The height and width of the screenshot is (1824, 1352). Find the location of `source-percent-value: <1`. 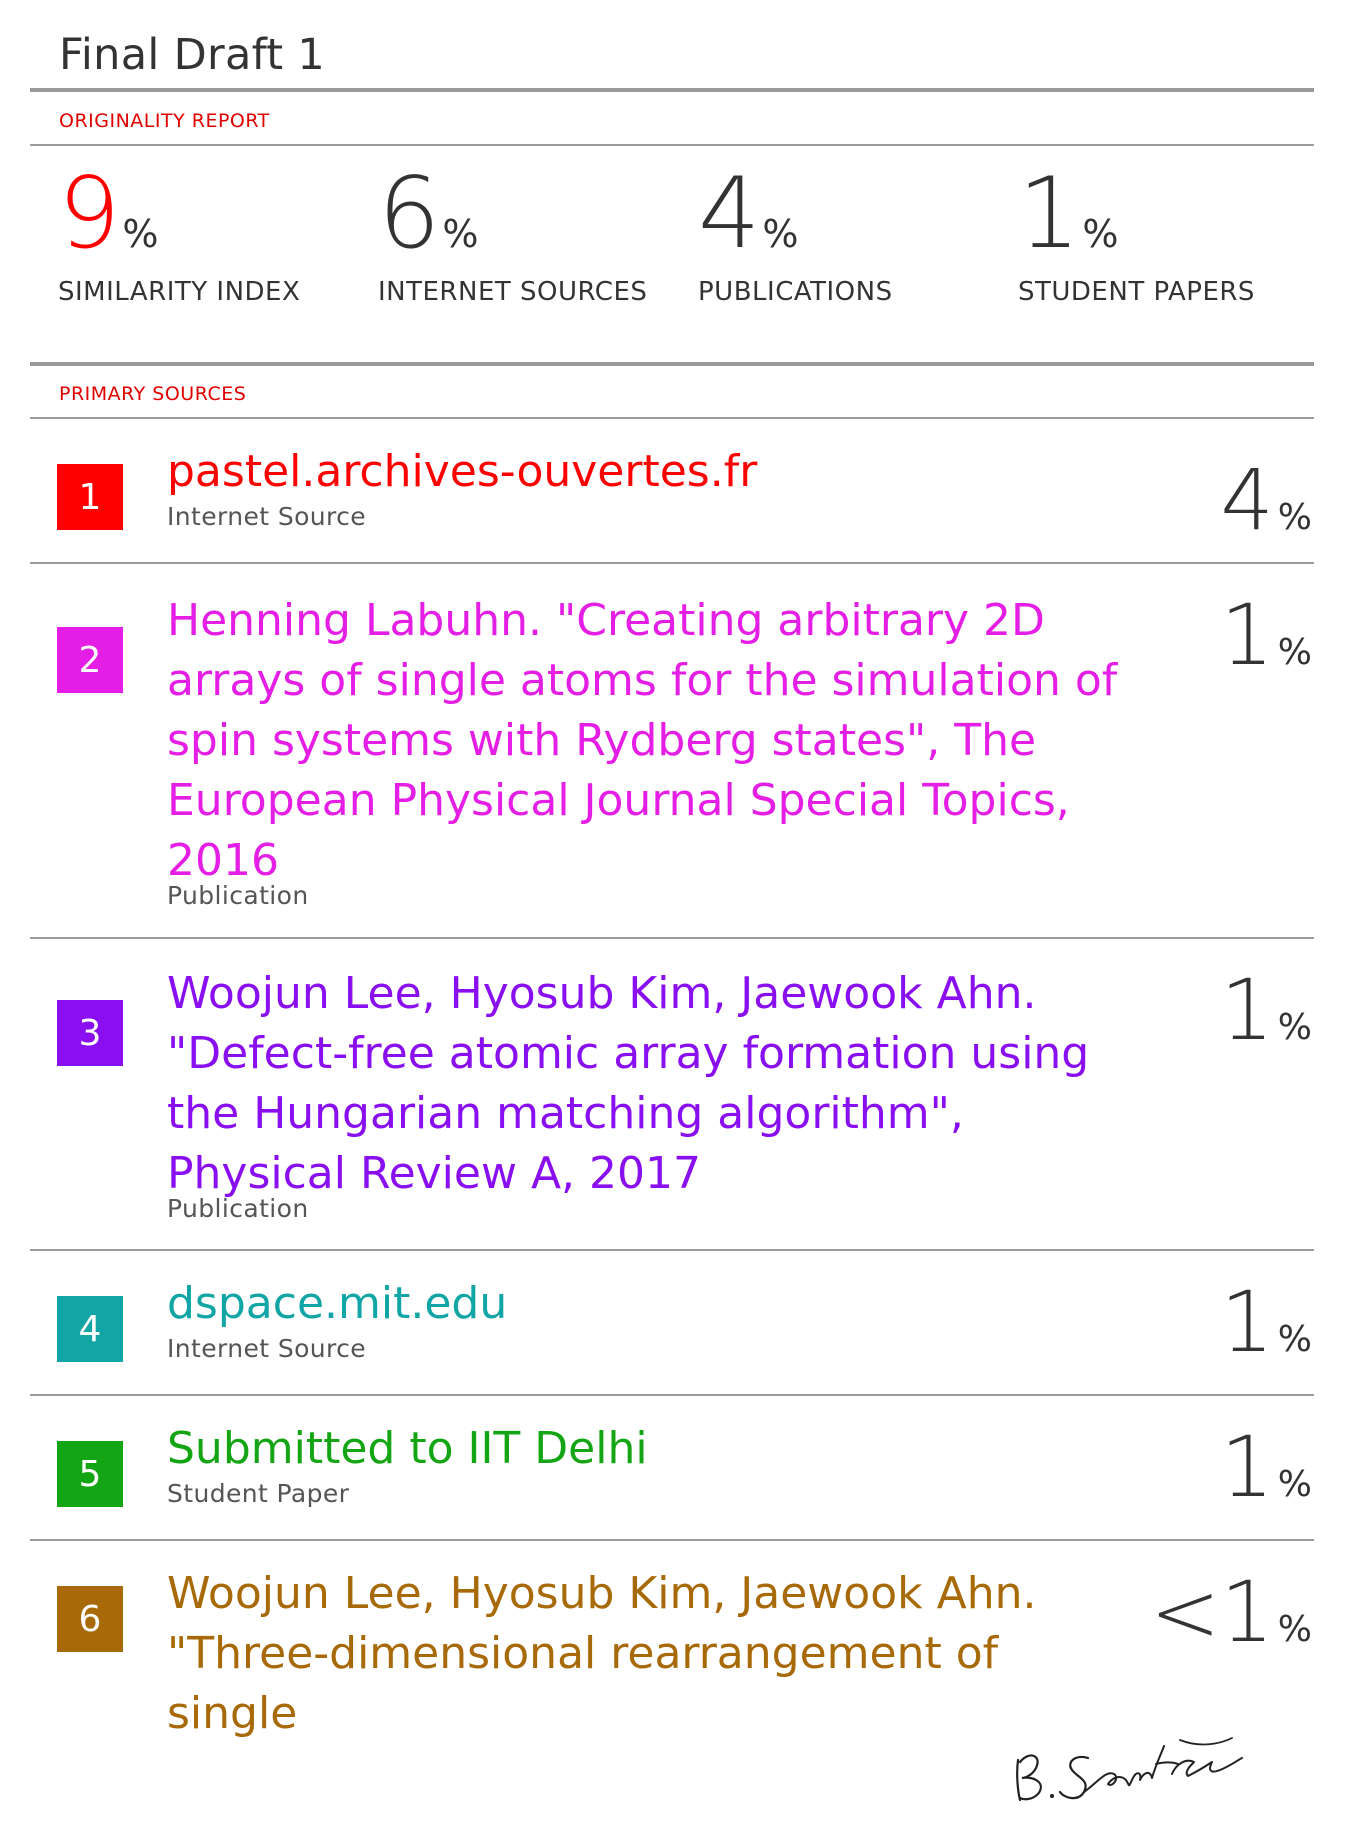

source-percent-value: <1 is located at coordinates (1211, 1612).